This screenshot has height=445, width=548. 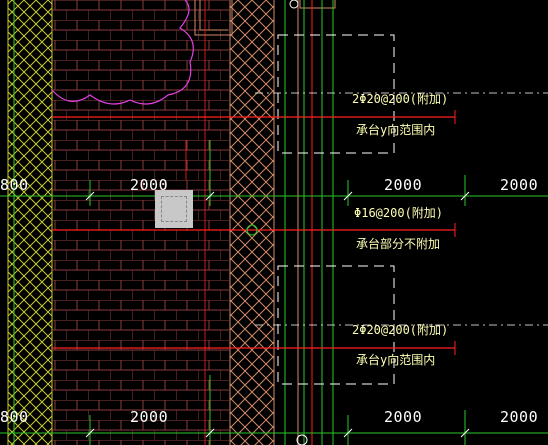 I want to click on note-upper: 承台y向范围内, so click(x=396, y=130).